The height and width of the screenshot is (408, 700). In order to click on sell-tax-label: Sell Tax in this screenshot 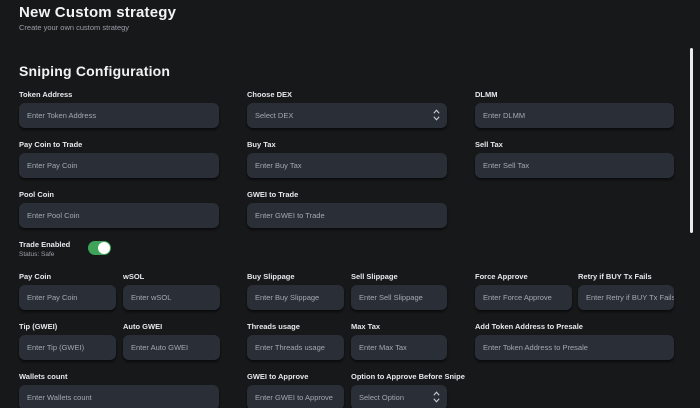, I will do `click(489, 144)`.